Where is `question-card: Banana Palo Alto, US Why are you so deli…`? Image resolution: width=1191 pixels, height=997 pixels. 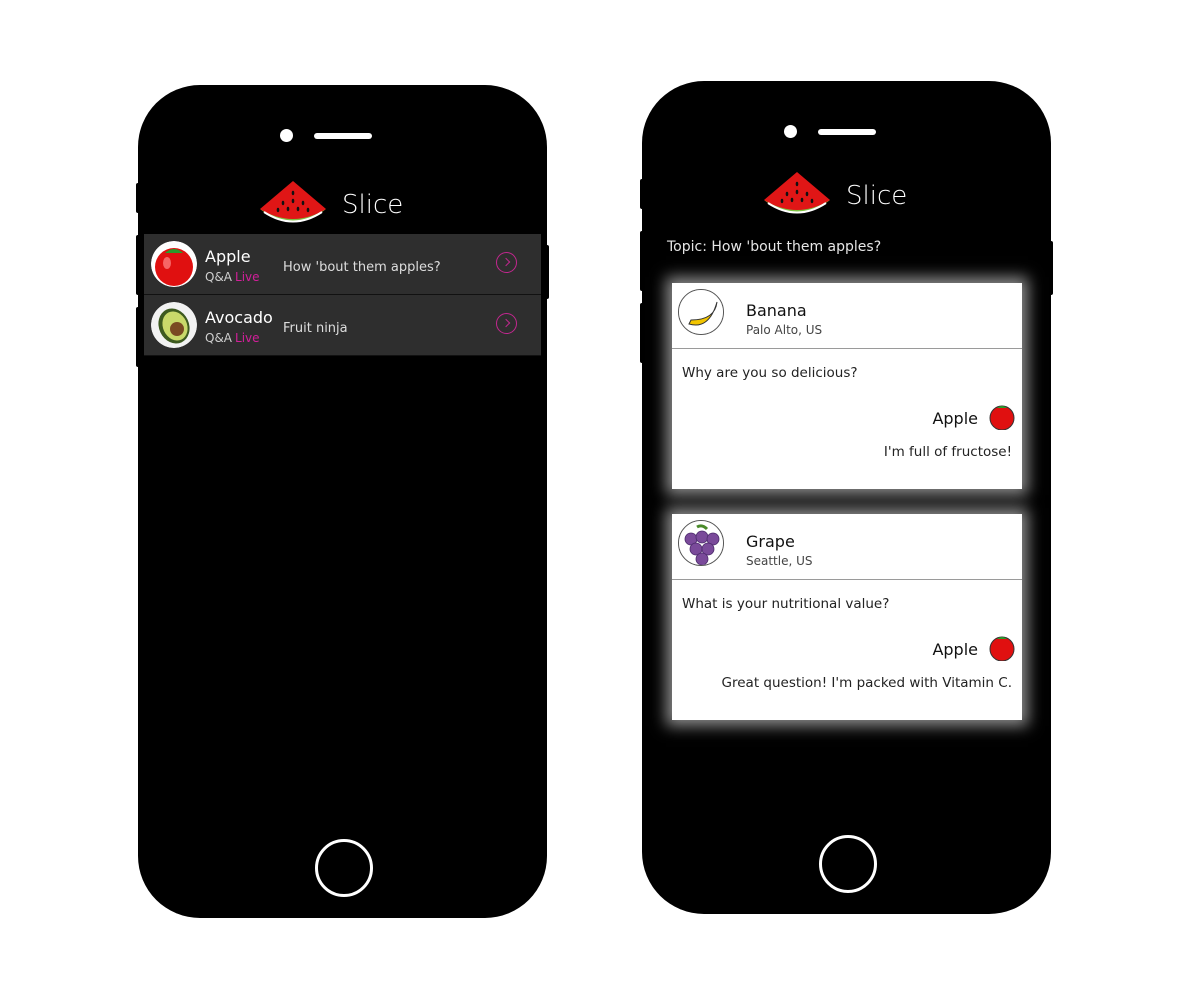
question-card: Banana Palo Alto, US Why are you so deli… is located at coordinates (847, 386).